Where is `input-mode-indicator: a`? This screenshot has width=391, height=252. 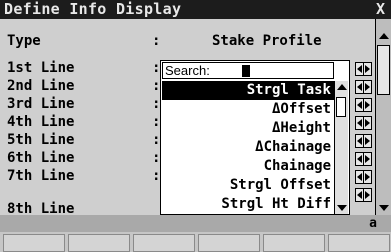 input-mode-indicator: a is located at coordinates (373, 223).